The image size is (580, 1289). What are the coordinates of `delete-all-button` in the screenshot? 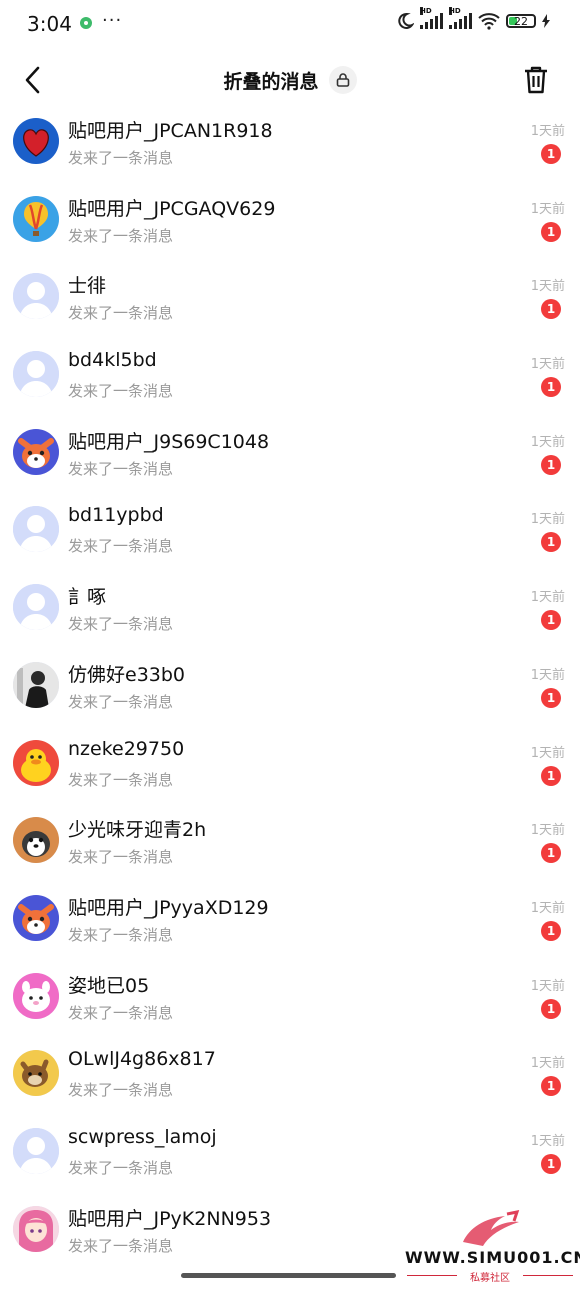 It's located at (536, 80).